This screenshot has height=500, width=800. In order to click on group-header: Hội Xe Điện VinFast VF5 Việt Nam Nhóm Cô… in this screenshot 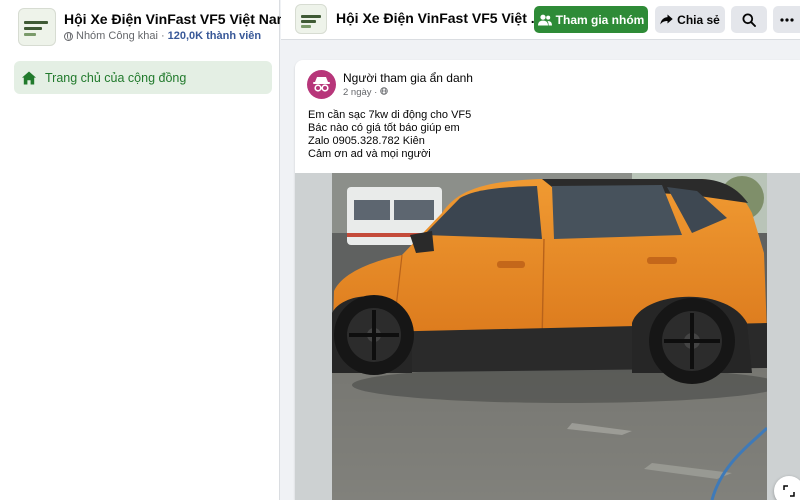, I will do `click(153, 28)`.